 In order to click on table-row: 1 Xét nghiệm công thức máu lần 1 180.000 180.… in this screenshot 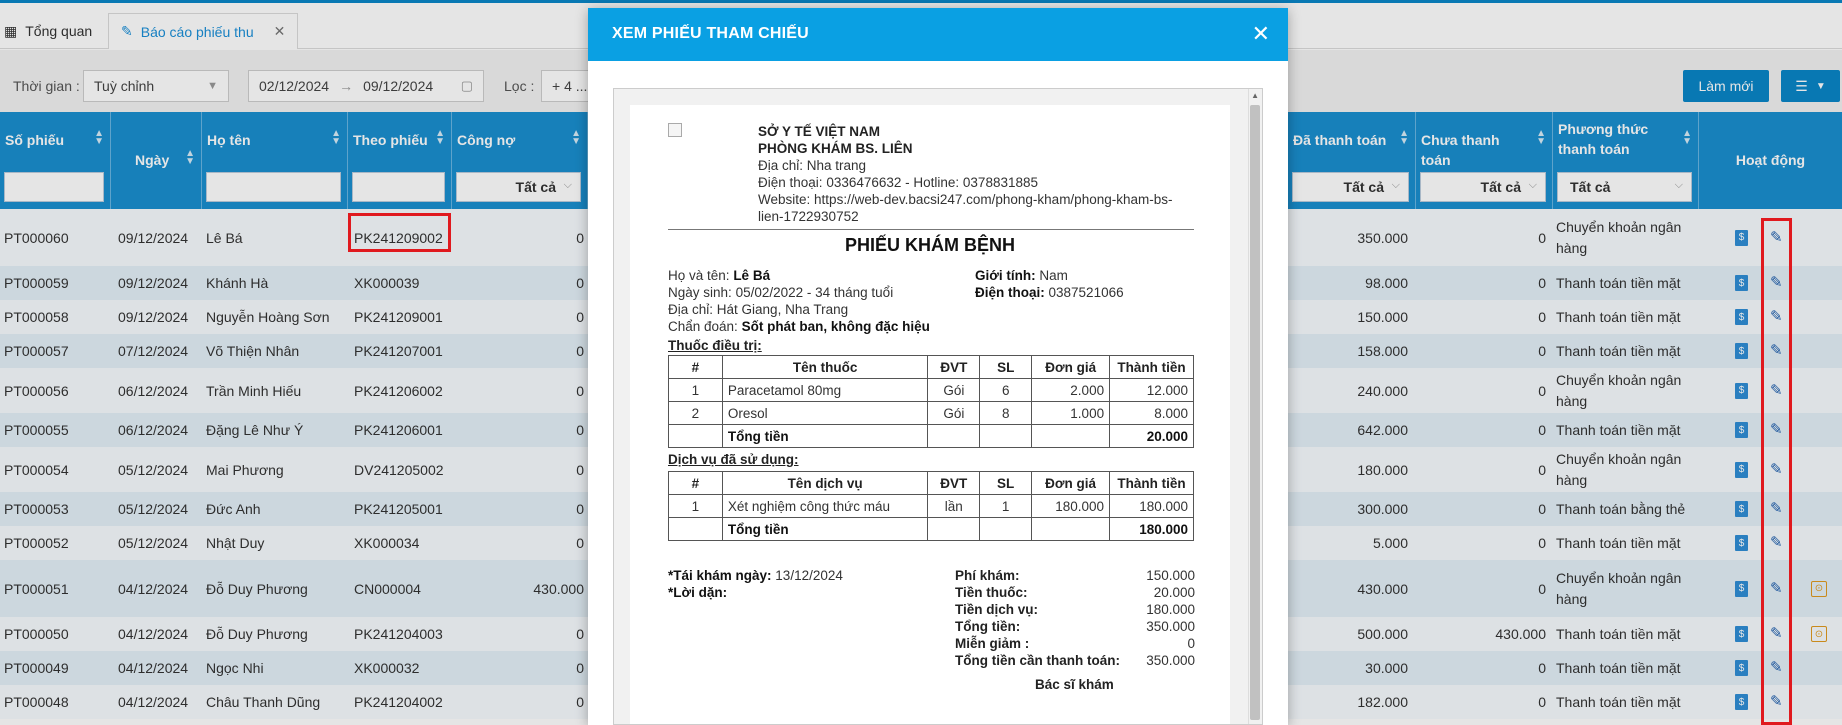, I will do `click(931, 506)`.